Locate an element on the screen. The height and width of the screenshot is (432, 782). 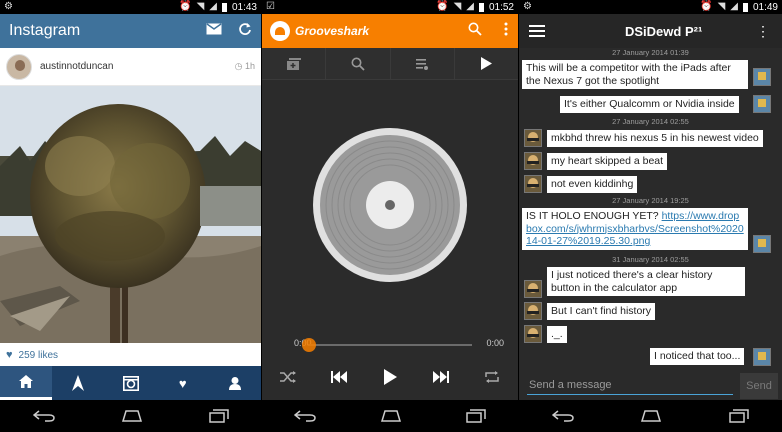
post-likes: ♥ 259 likes is located at coordinates (130, 355).